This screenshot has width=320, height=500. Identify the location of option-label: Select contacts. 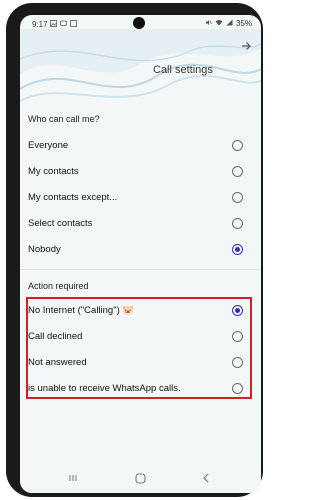
(60, 223).